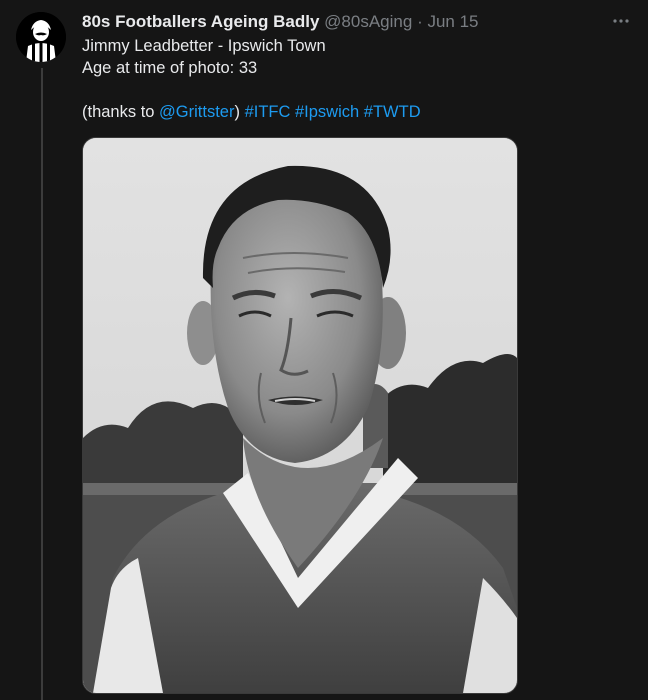 Image resolution: width=648 pixels, height=700 pixels. What do you see at coordinates (239, 112) in the screenshot?
I see `thanks-suffix: )` at bounding box center [239, 112].